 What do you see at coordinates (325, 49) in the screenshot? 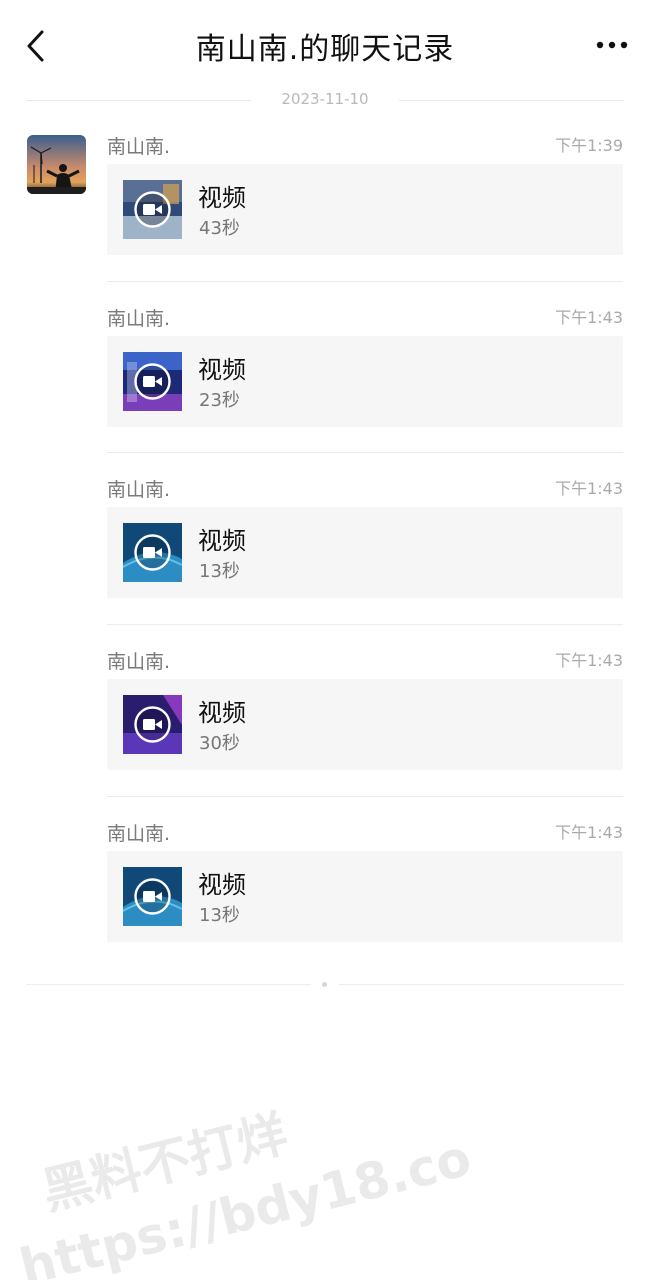
I see `page-title: 南山南.的聊天记录` at bounding box center [325, 49].